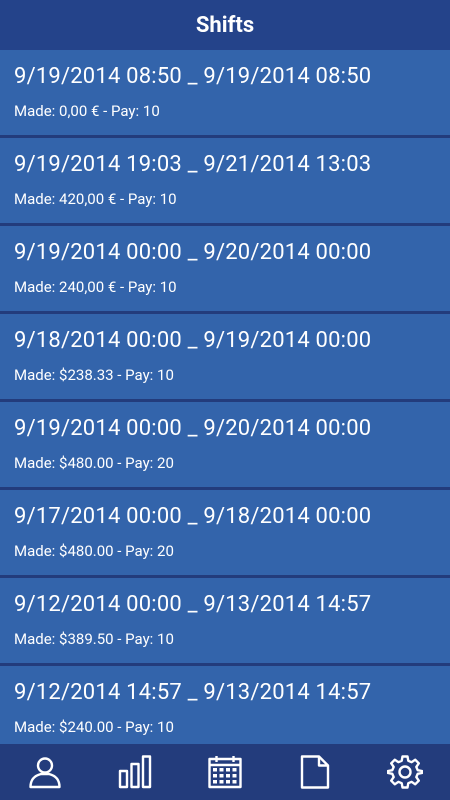 Image resolution: width=450 pixels, height=800 pixels. I want to click on shift-time-range: 9/18/2014 00:00 _ 9/19/2014 00:00, so click(193, 340).